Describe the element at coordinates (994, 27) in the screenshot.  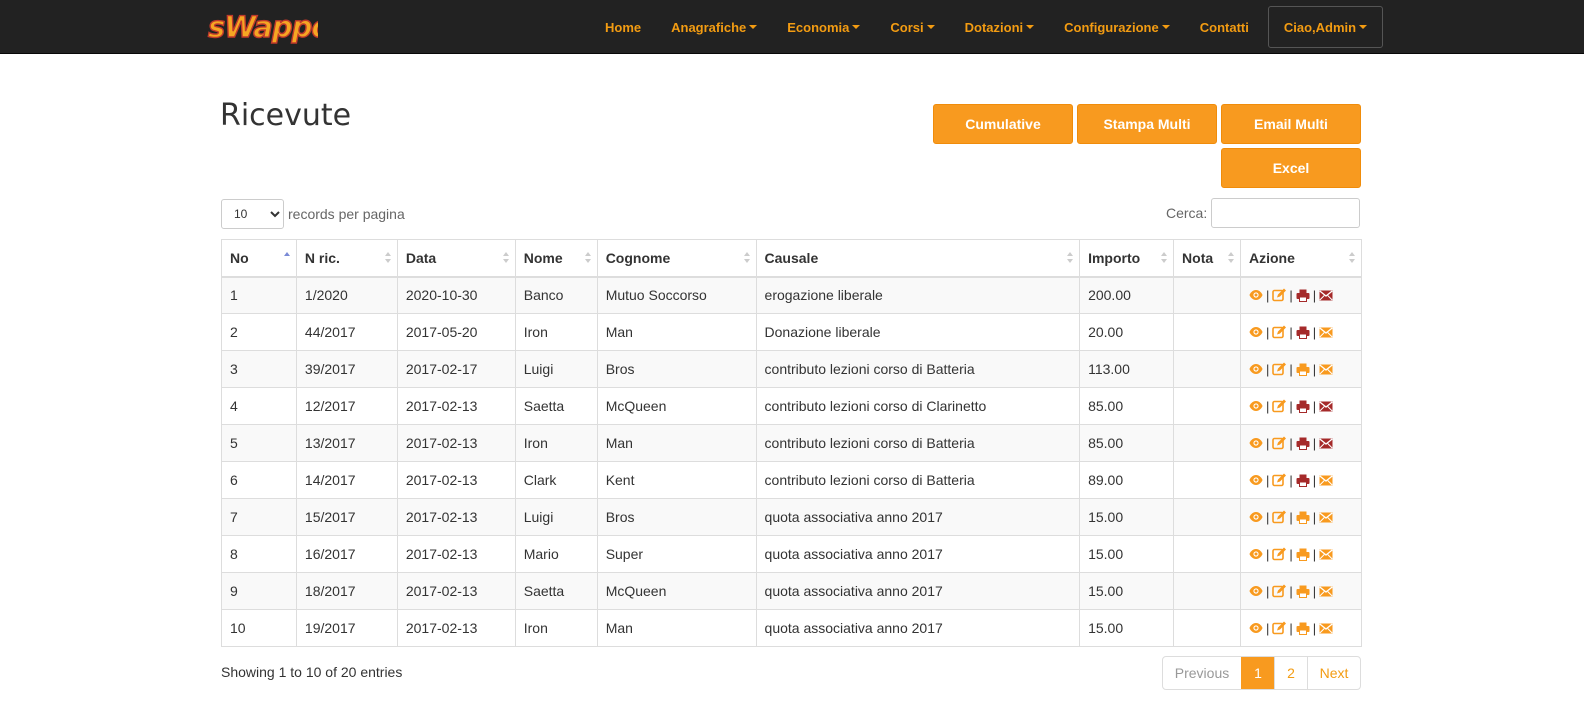
I see `nav-item-label: Dotazioni` at that location.